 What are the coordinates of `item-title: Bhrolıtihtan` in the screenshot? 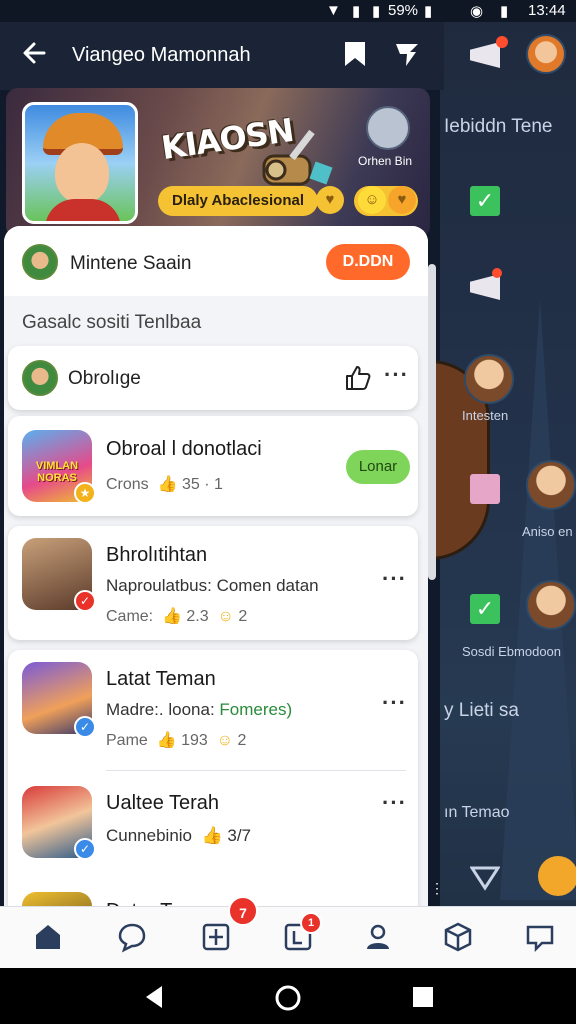 It's located at (157, 555).